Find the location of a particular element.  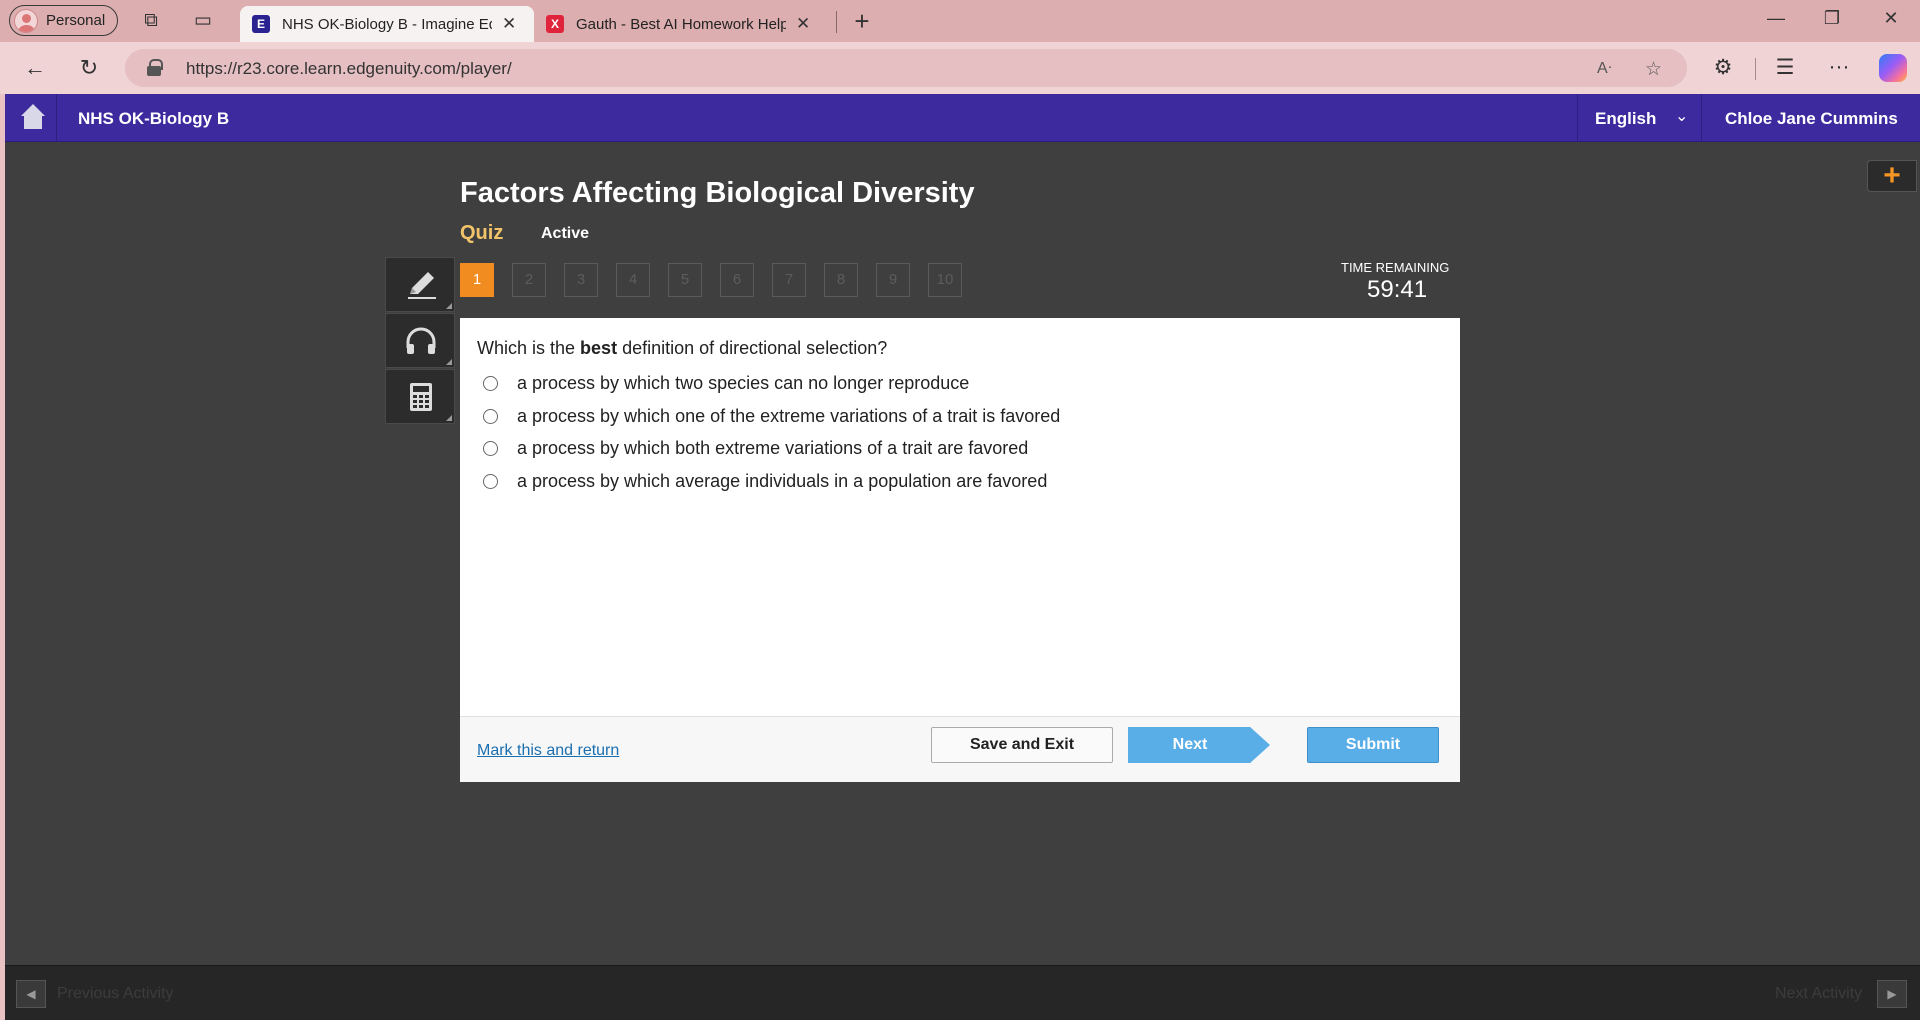

next-activity-link: Next Activity is located at coordinates (1818, 994).